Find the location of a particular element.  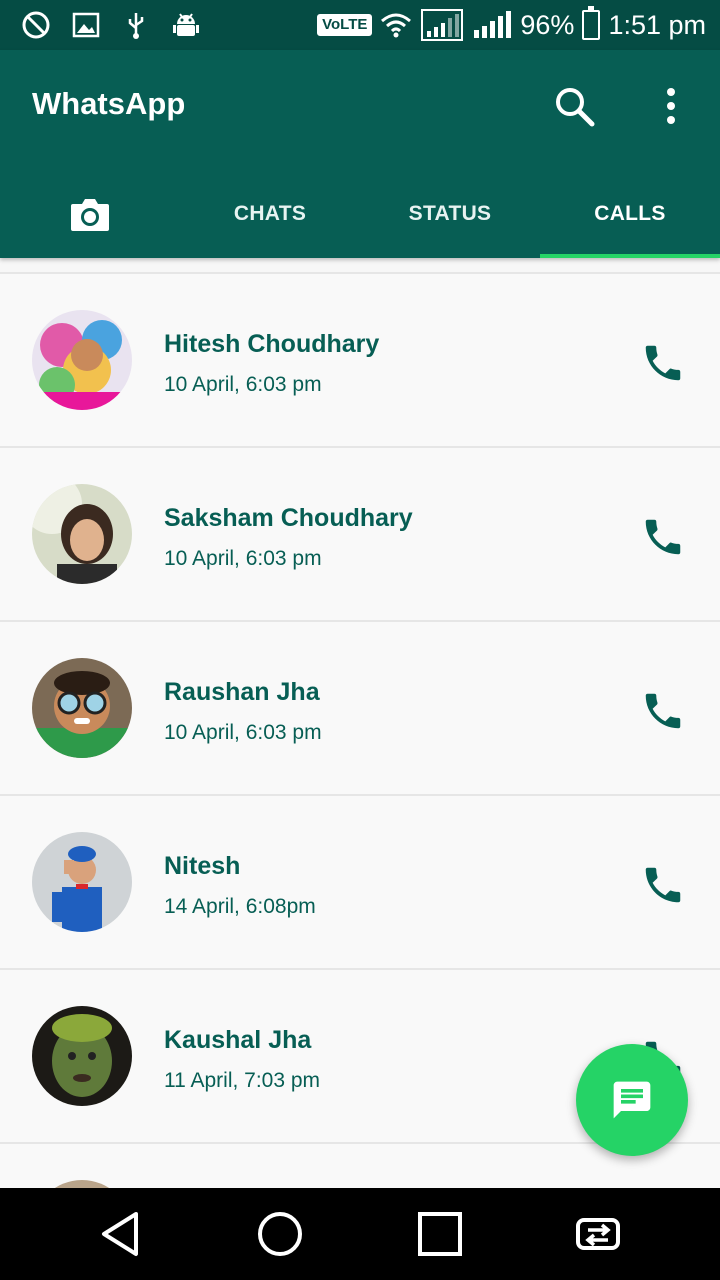

navigation-bar is located at coordinates (360, 1234).